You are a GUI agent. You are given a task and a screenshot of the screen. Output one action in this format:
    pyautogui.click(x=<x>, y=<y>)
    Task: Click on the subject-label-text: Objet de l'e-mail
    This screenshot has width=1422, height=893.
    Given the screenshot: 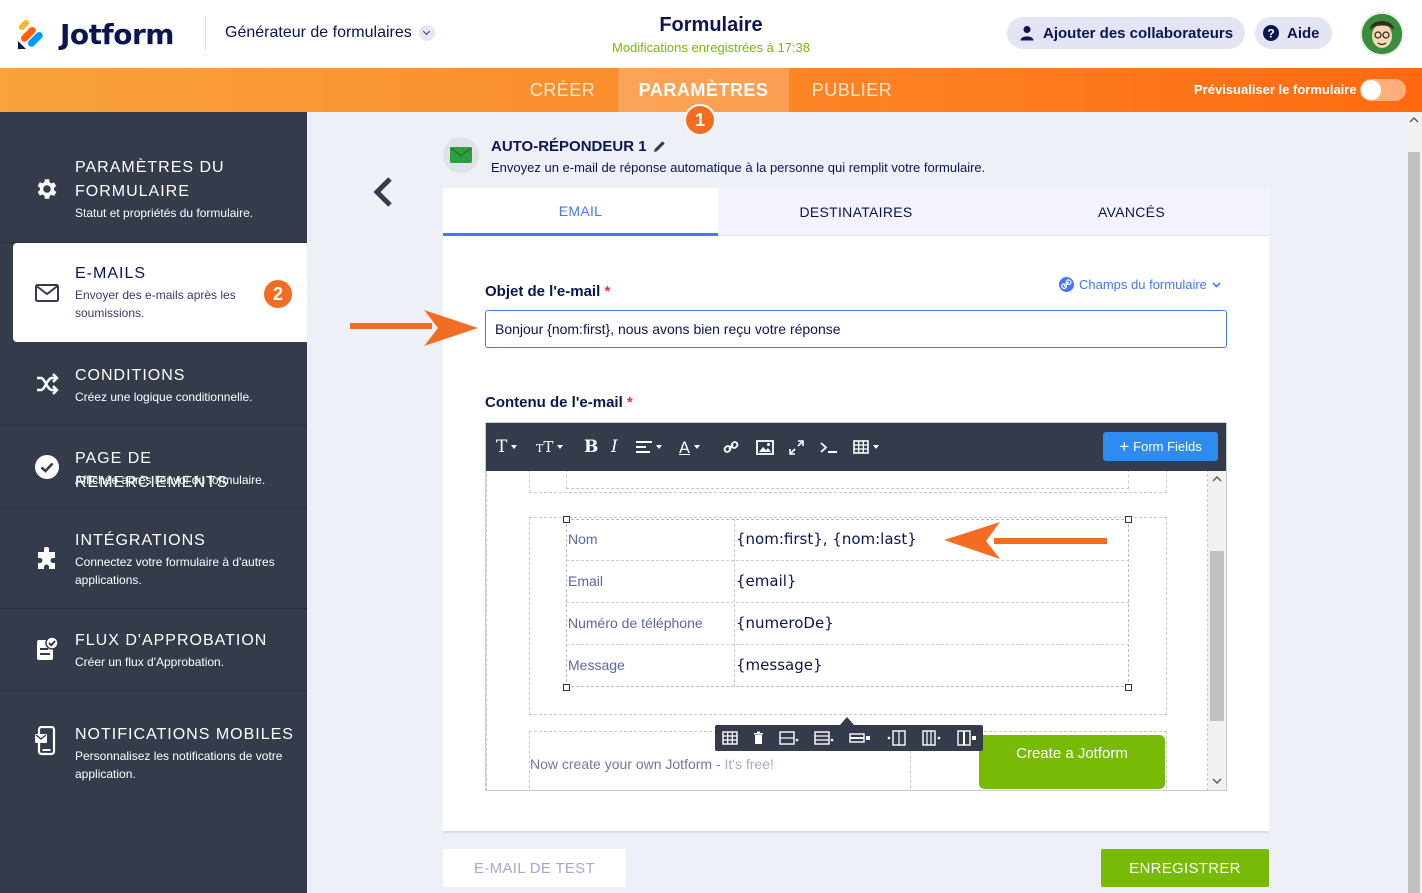 What is the action you would take?
    pyautogui.click(x=543, y=291)
    